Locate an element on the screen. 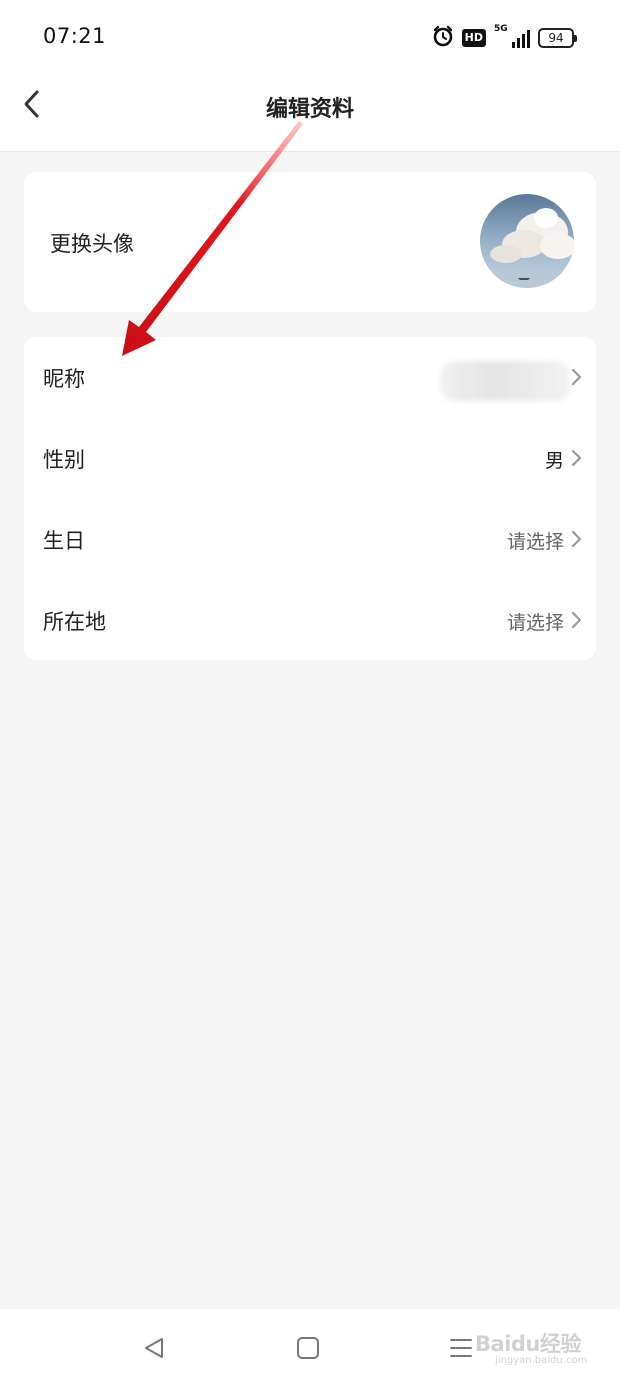 The width and height of the screenshot is (620, 1386). header-bar: 编辑资料 is located at coordinates (310, 112).